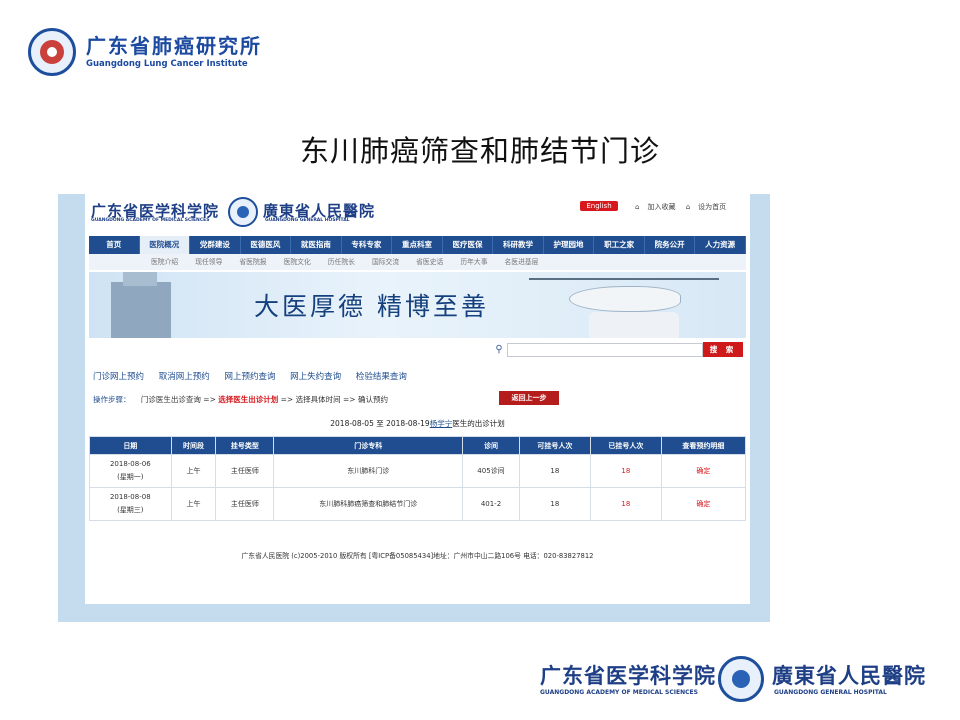  Describe the element at coordinates (720, 245) in the screenshot. I see `nav-item-hr: 人力资源` at that location.